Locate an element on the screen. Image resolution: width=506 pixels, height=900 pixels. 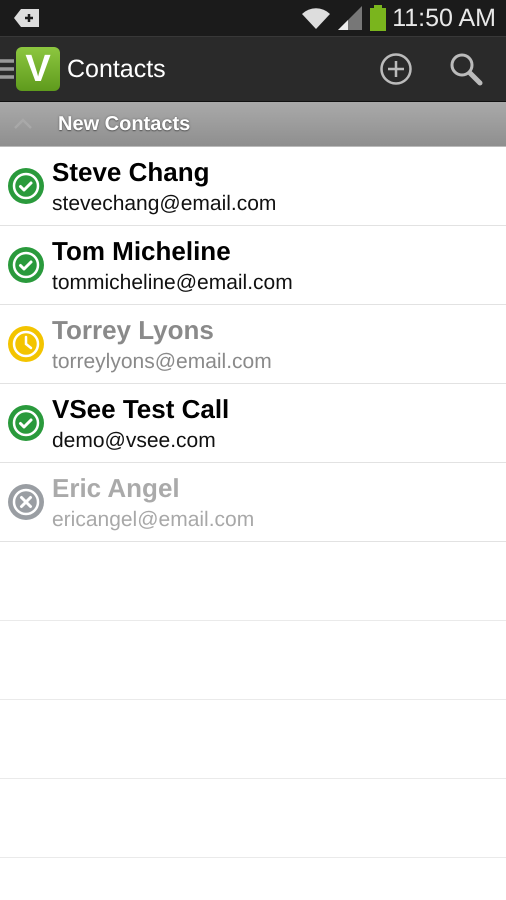
contact-row: Steve Chang stevechang@email.com is located at coordinates (253, 186).